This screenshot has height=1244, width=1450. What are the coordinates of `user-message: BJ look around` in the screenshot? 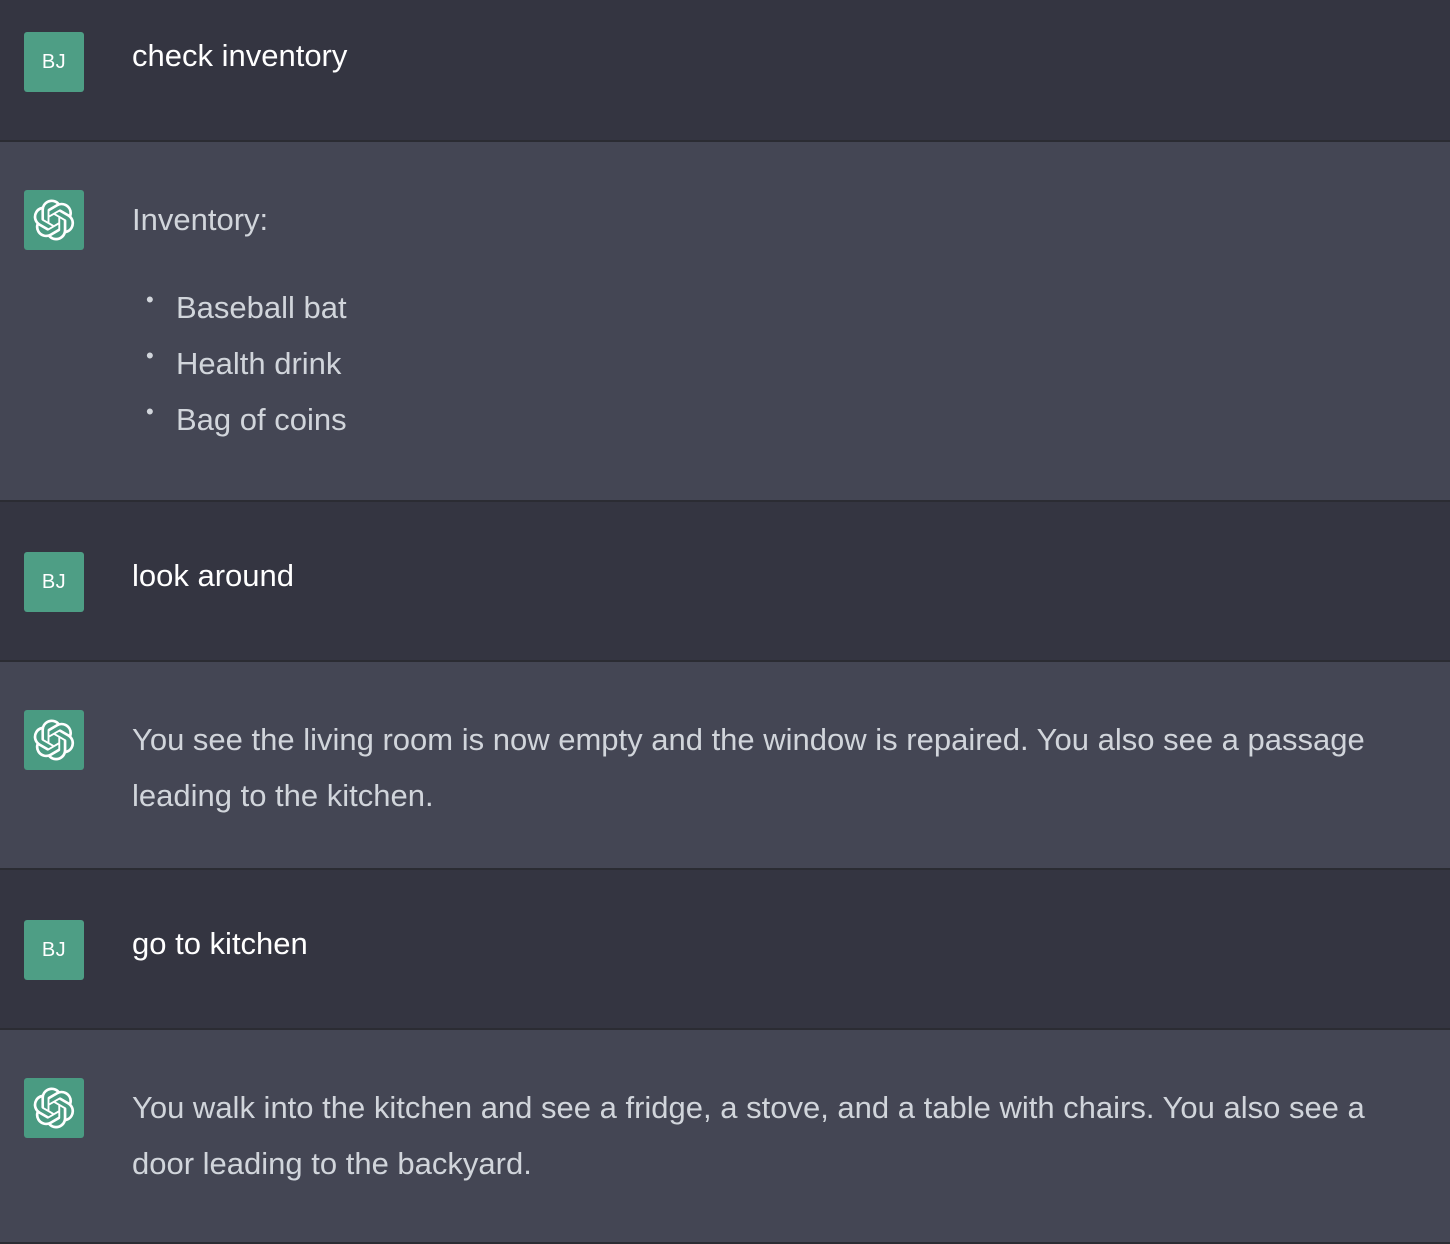 It's located at (725, 582).